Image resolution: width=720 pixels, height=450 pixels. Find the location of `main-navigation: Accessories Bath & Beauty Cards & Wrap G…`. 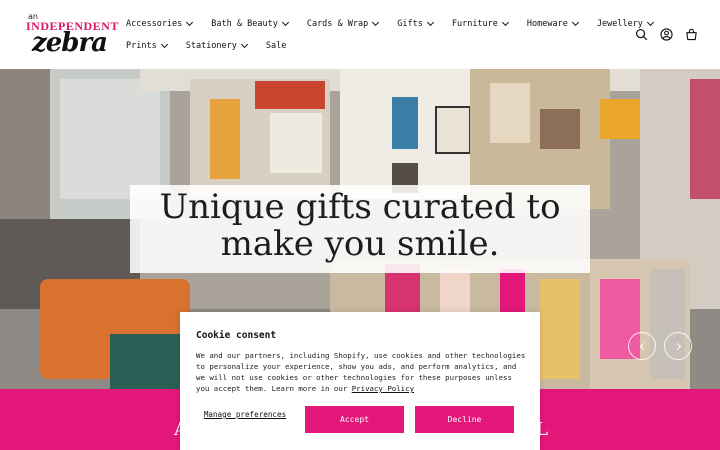

main-navigation: Accessories Bath & Beauty Cards & Wrap G… is located at coordinates (390, 36).